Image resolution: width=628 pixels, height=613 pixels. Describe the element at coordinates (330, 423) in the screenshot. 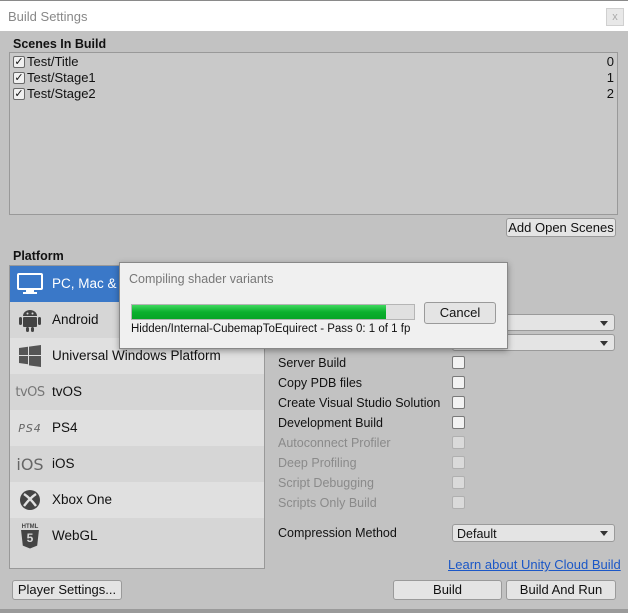

I see `development-build-label: Development Build` at that location.